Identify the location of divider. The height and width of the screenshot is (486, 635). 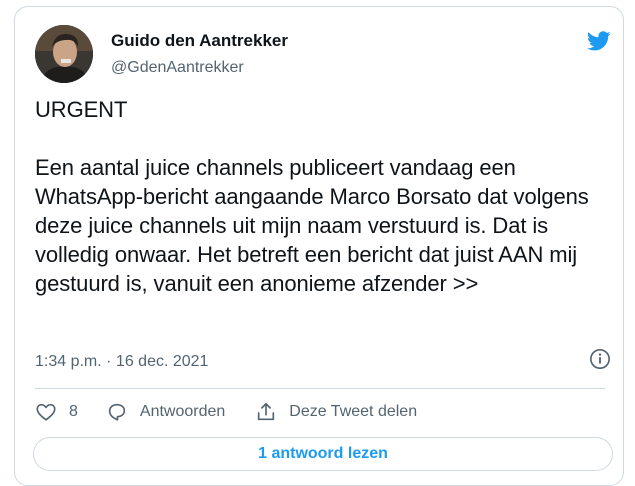
(320, 388).